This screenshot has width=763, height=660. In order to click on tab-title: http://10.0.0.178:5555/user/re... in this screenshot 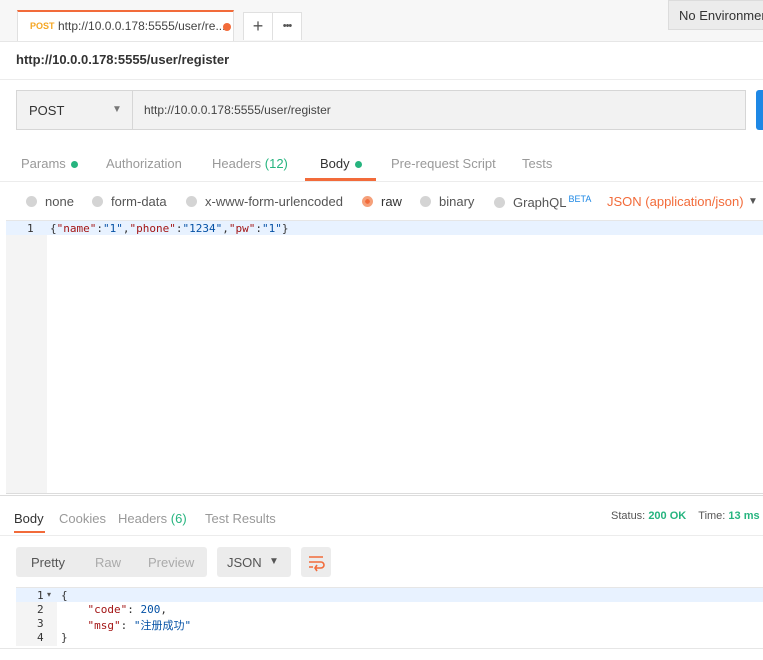, I will do `click(142, 26)`.